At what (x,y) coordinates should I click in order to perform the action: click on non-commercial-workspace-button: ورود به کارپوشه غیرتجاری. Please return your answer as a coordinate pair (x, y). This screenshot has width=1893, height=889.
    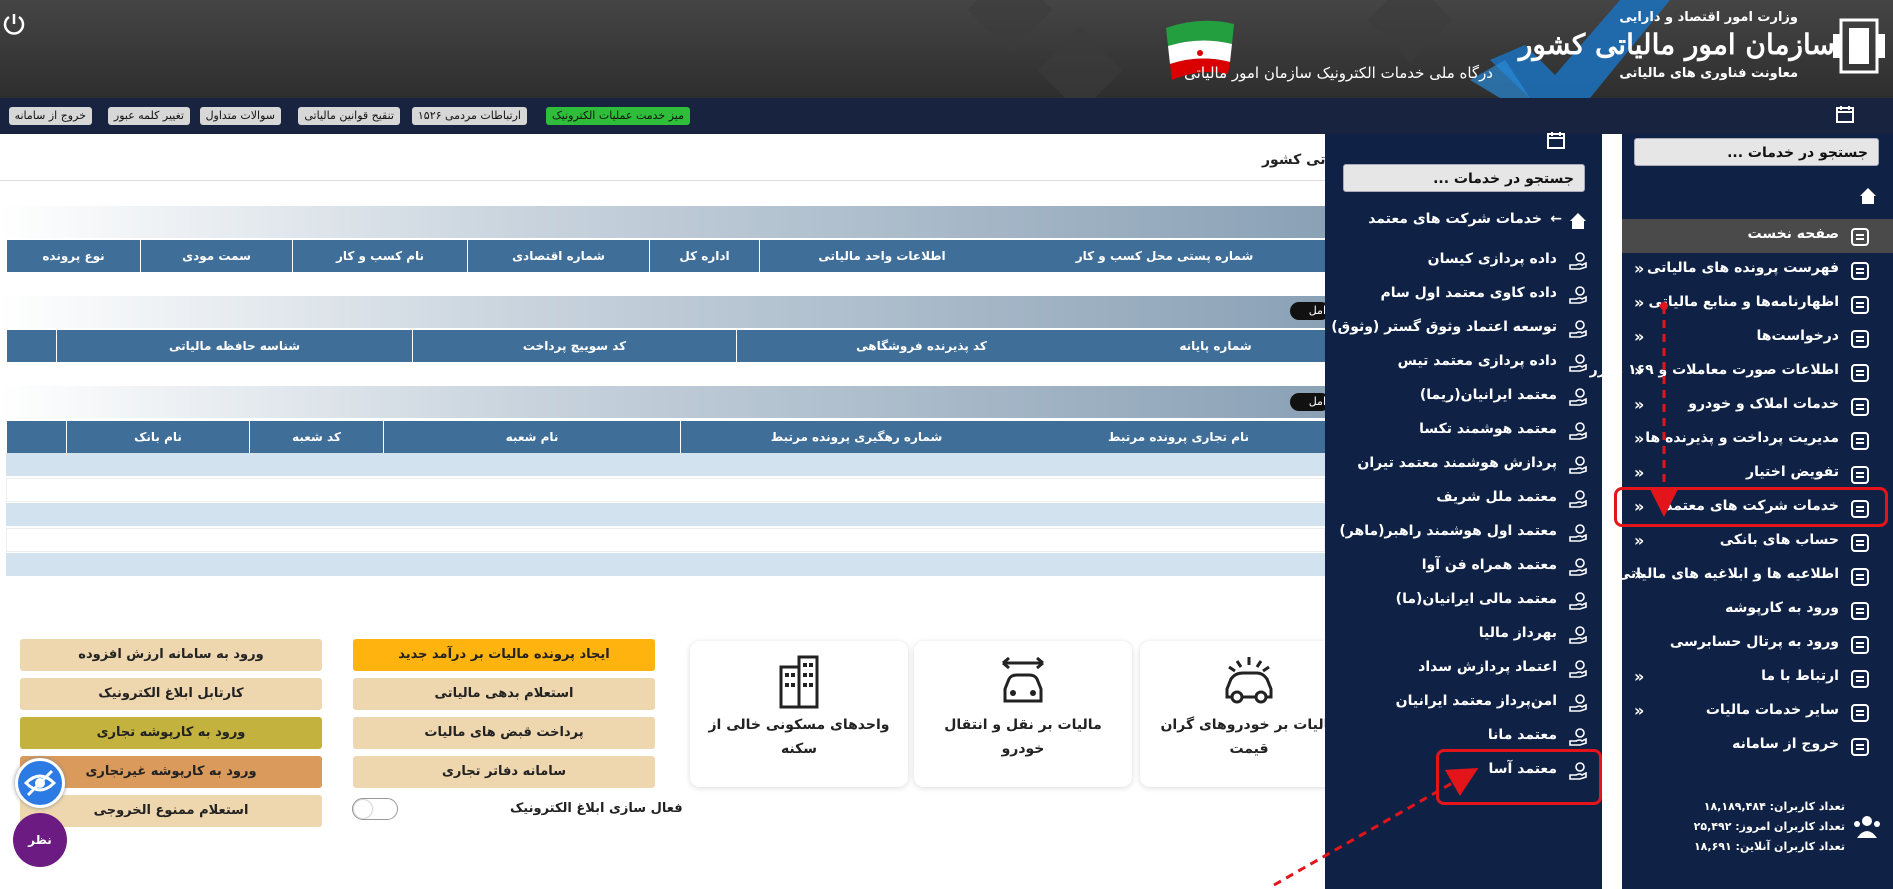
    Looking at the image, I should click on (171, 772).